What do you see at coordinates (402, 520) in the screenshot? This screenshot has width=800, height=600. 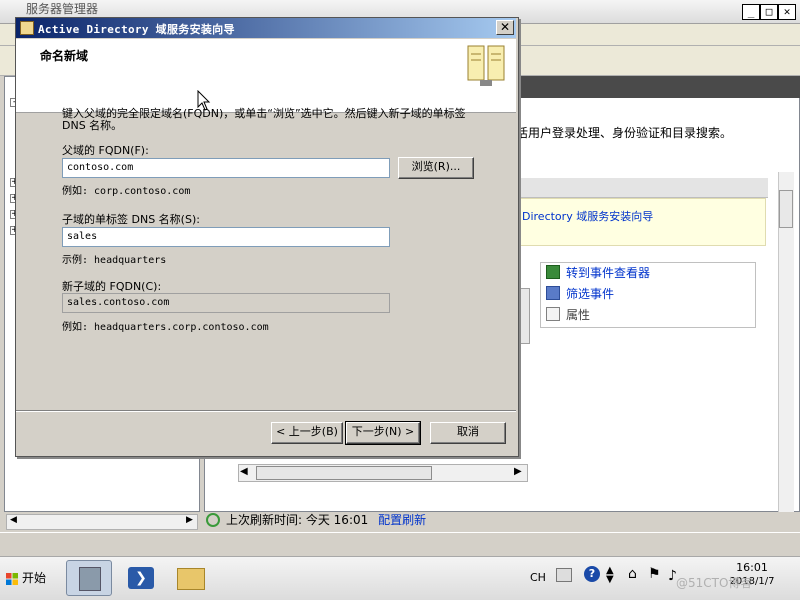 I see `configure-refresh-link: 配置刷新` at bounding box center [402, 520].